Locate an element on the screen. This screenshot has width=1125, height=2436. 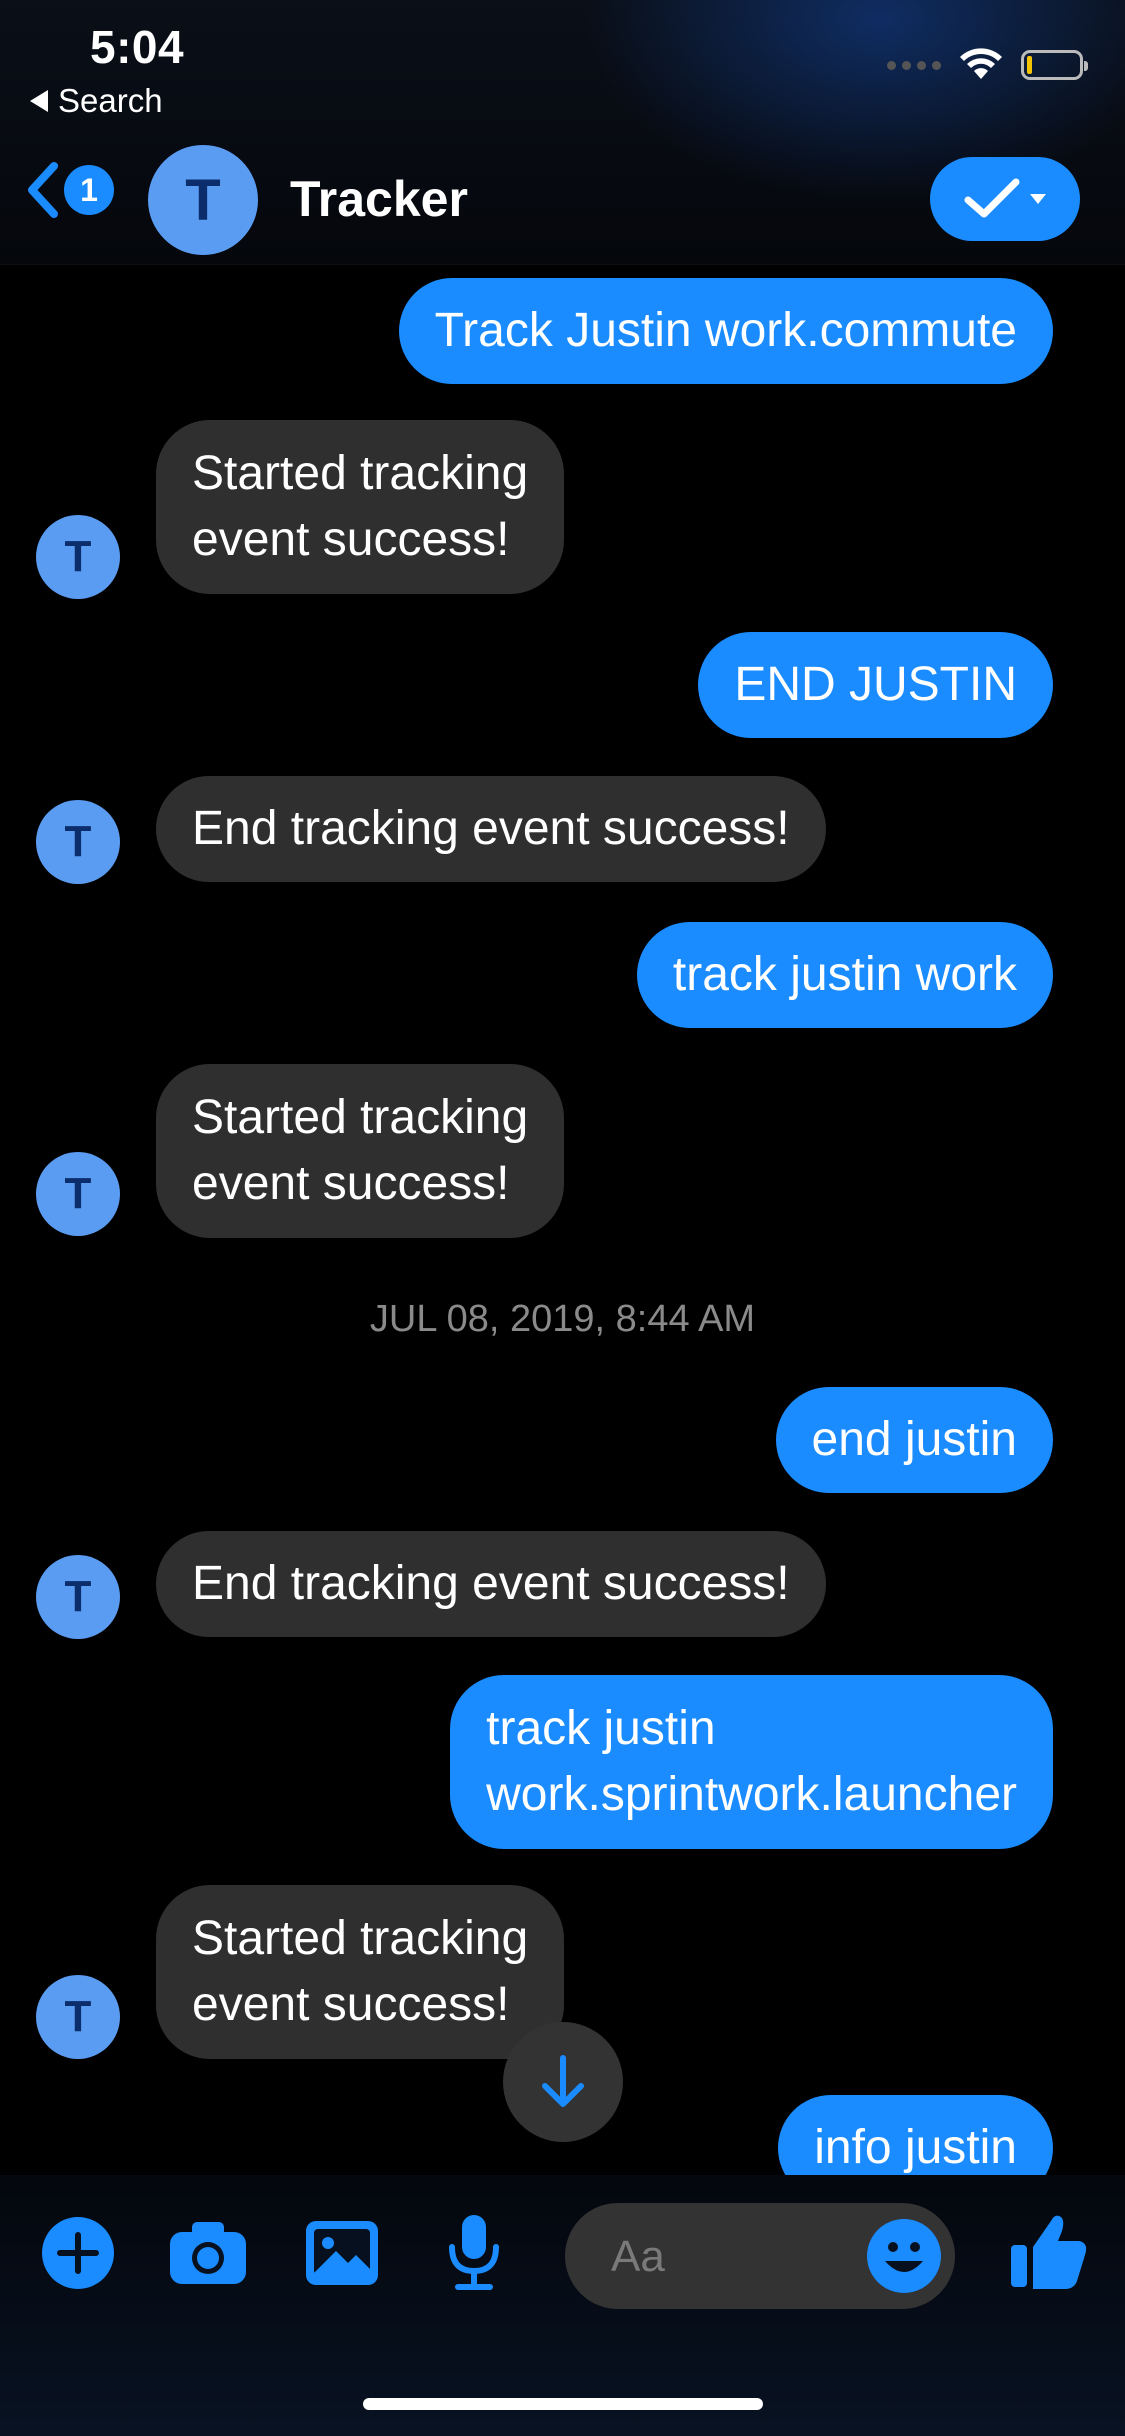
home-indicator is located at coordinates (563, 2404).